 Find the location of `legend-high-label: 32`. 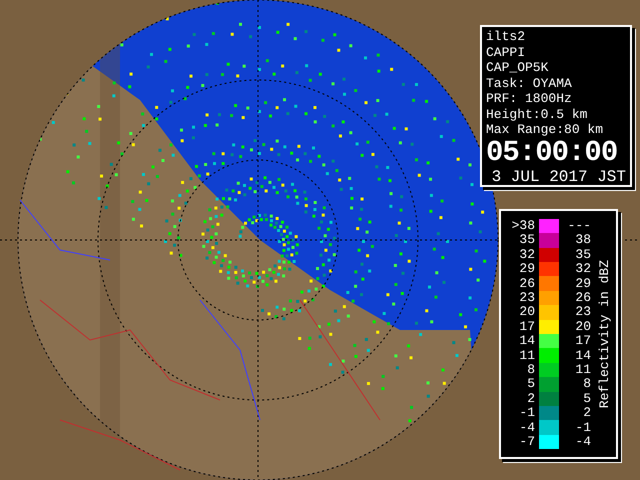

legend-high-label: 32 is located at coordinates (582, 269).